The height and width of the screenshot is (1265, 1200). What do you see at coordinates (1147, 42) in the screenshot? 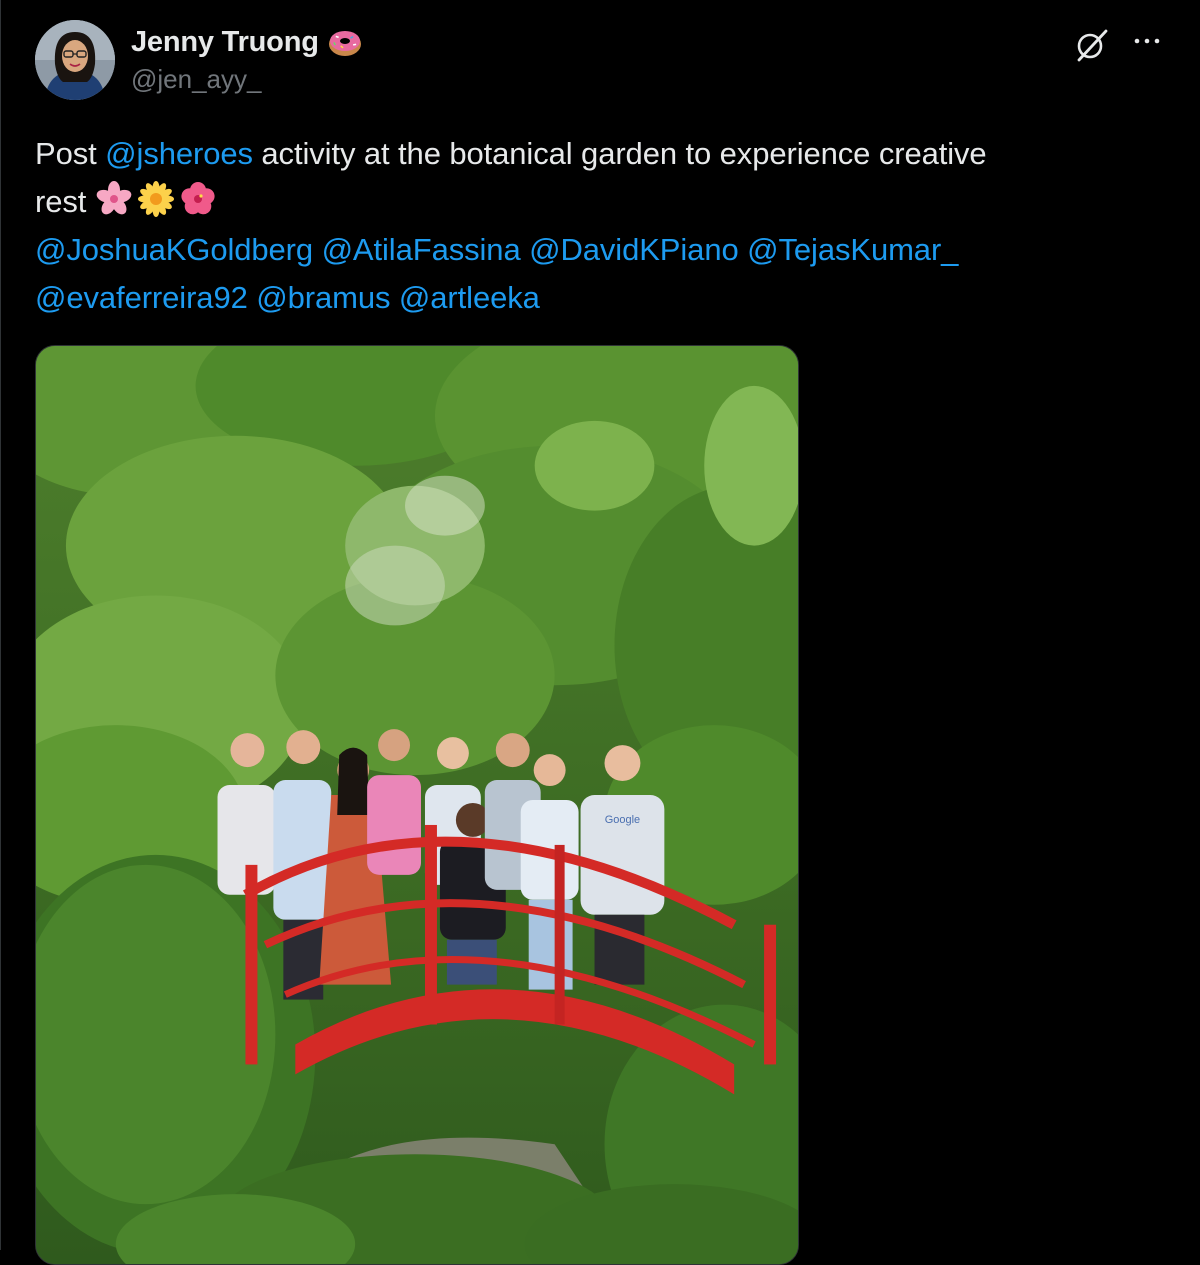
I see `more-dots-icon` at bounding box center [1147, 42].